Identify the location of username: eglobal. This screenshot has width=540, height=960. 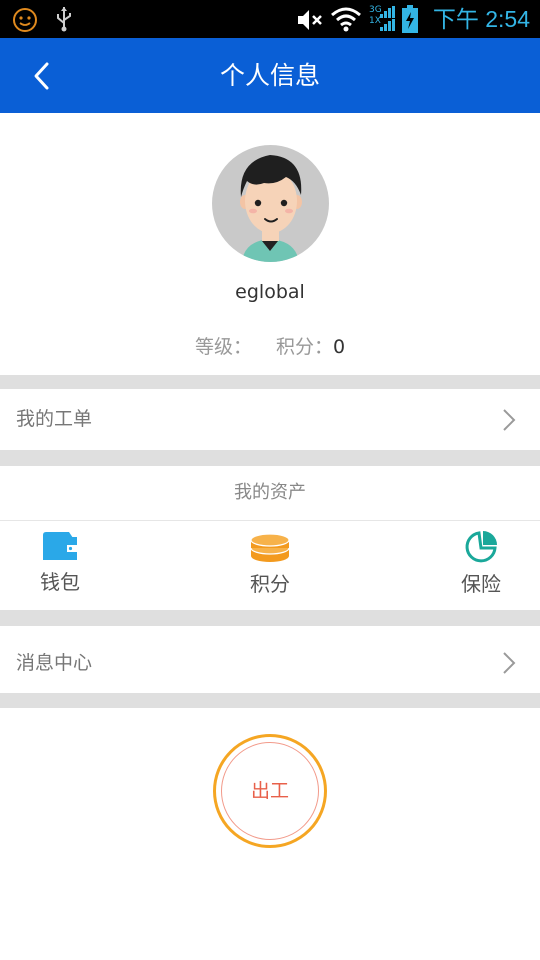
(270, 292).